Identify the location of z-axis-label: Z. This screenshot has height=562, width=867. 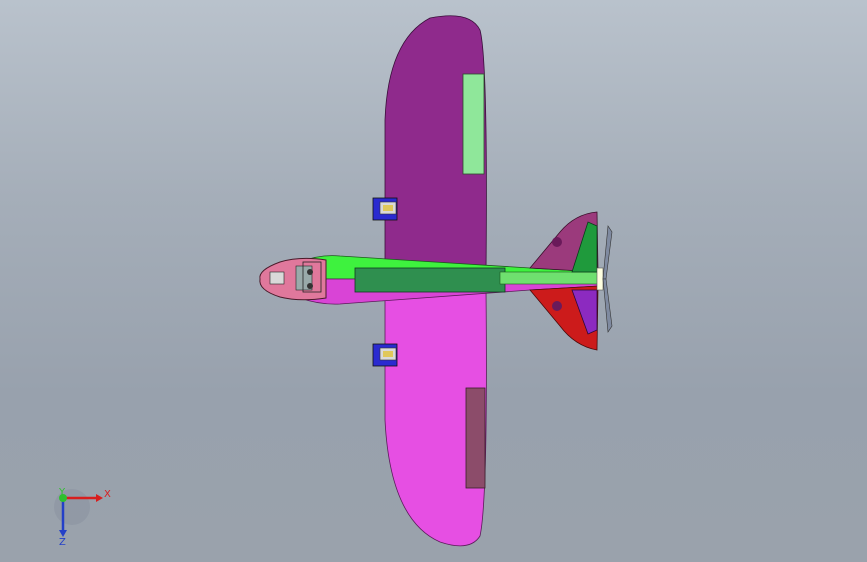
(62, 542).